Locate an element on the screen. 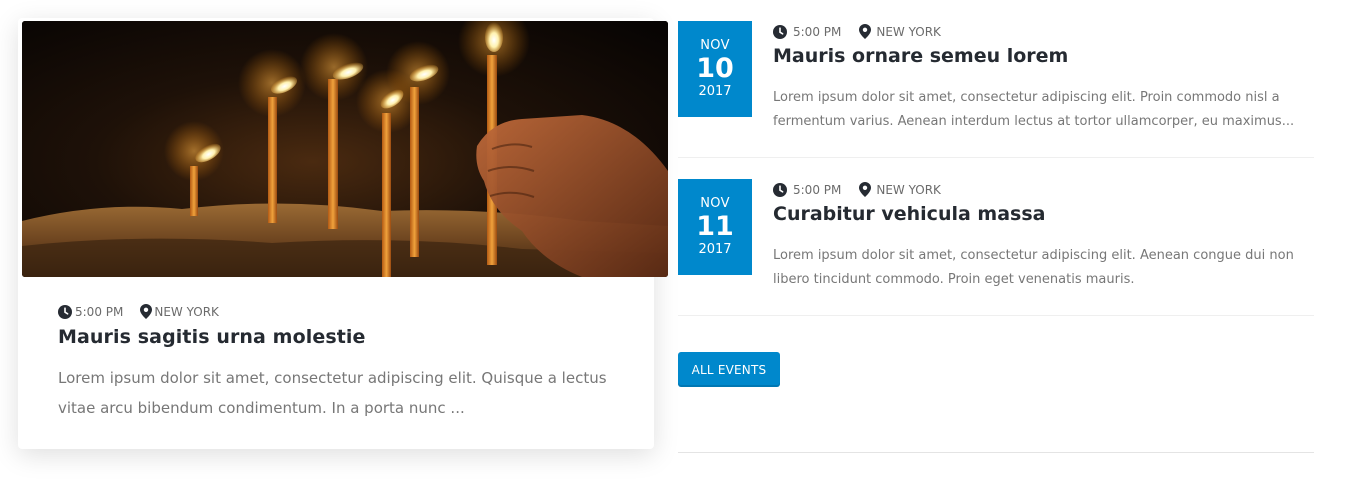 This screenshot has height=490, width=1348. event-date-badge: NOV 10 2017 is located at coordinates (715, 69).